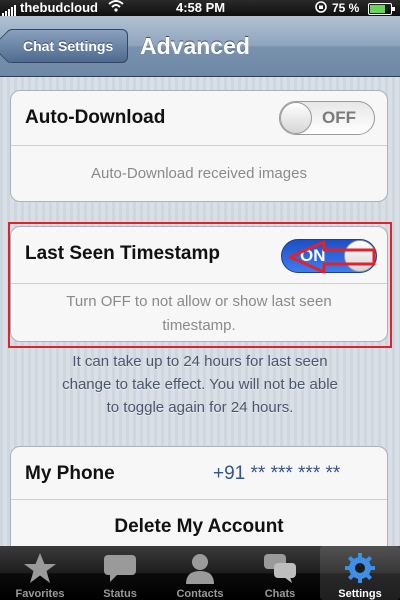 This screenshot has width=400, height=600. I want to click on auto-download-label: Auto-Download, so click(95, 117).